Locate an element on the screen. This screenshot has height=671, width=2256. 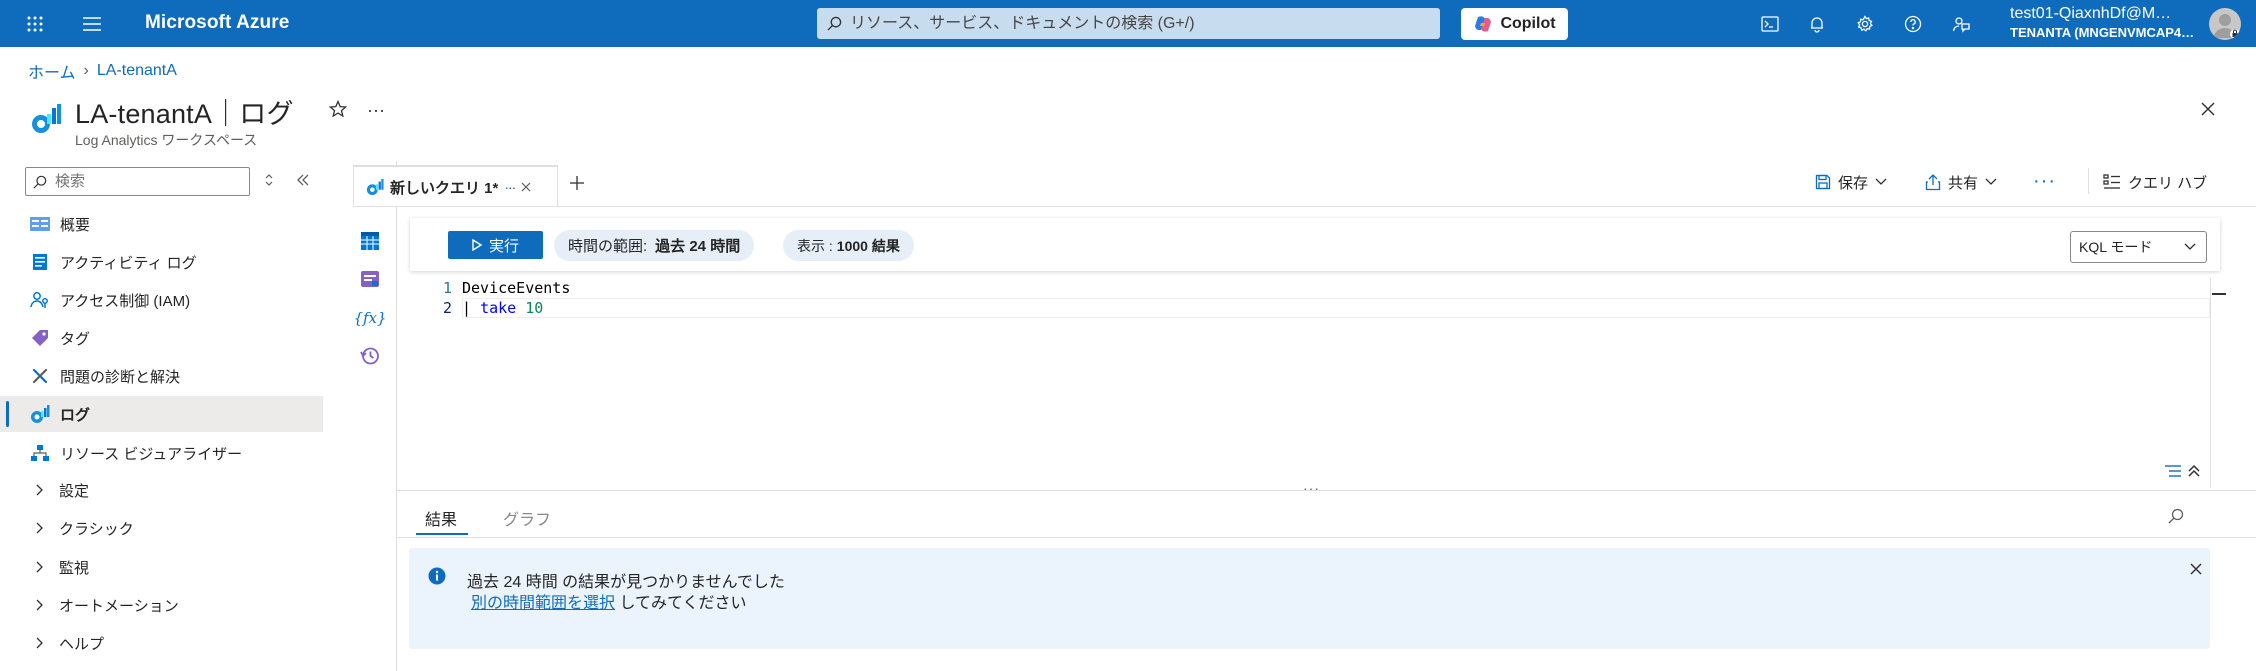
copilot-button: Copilot is located at coordinates (1514, 24).